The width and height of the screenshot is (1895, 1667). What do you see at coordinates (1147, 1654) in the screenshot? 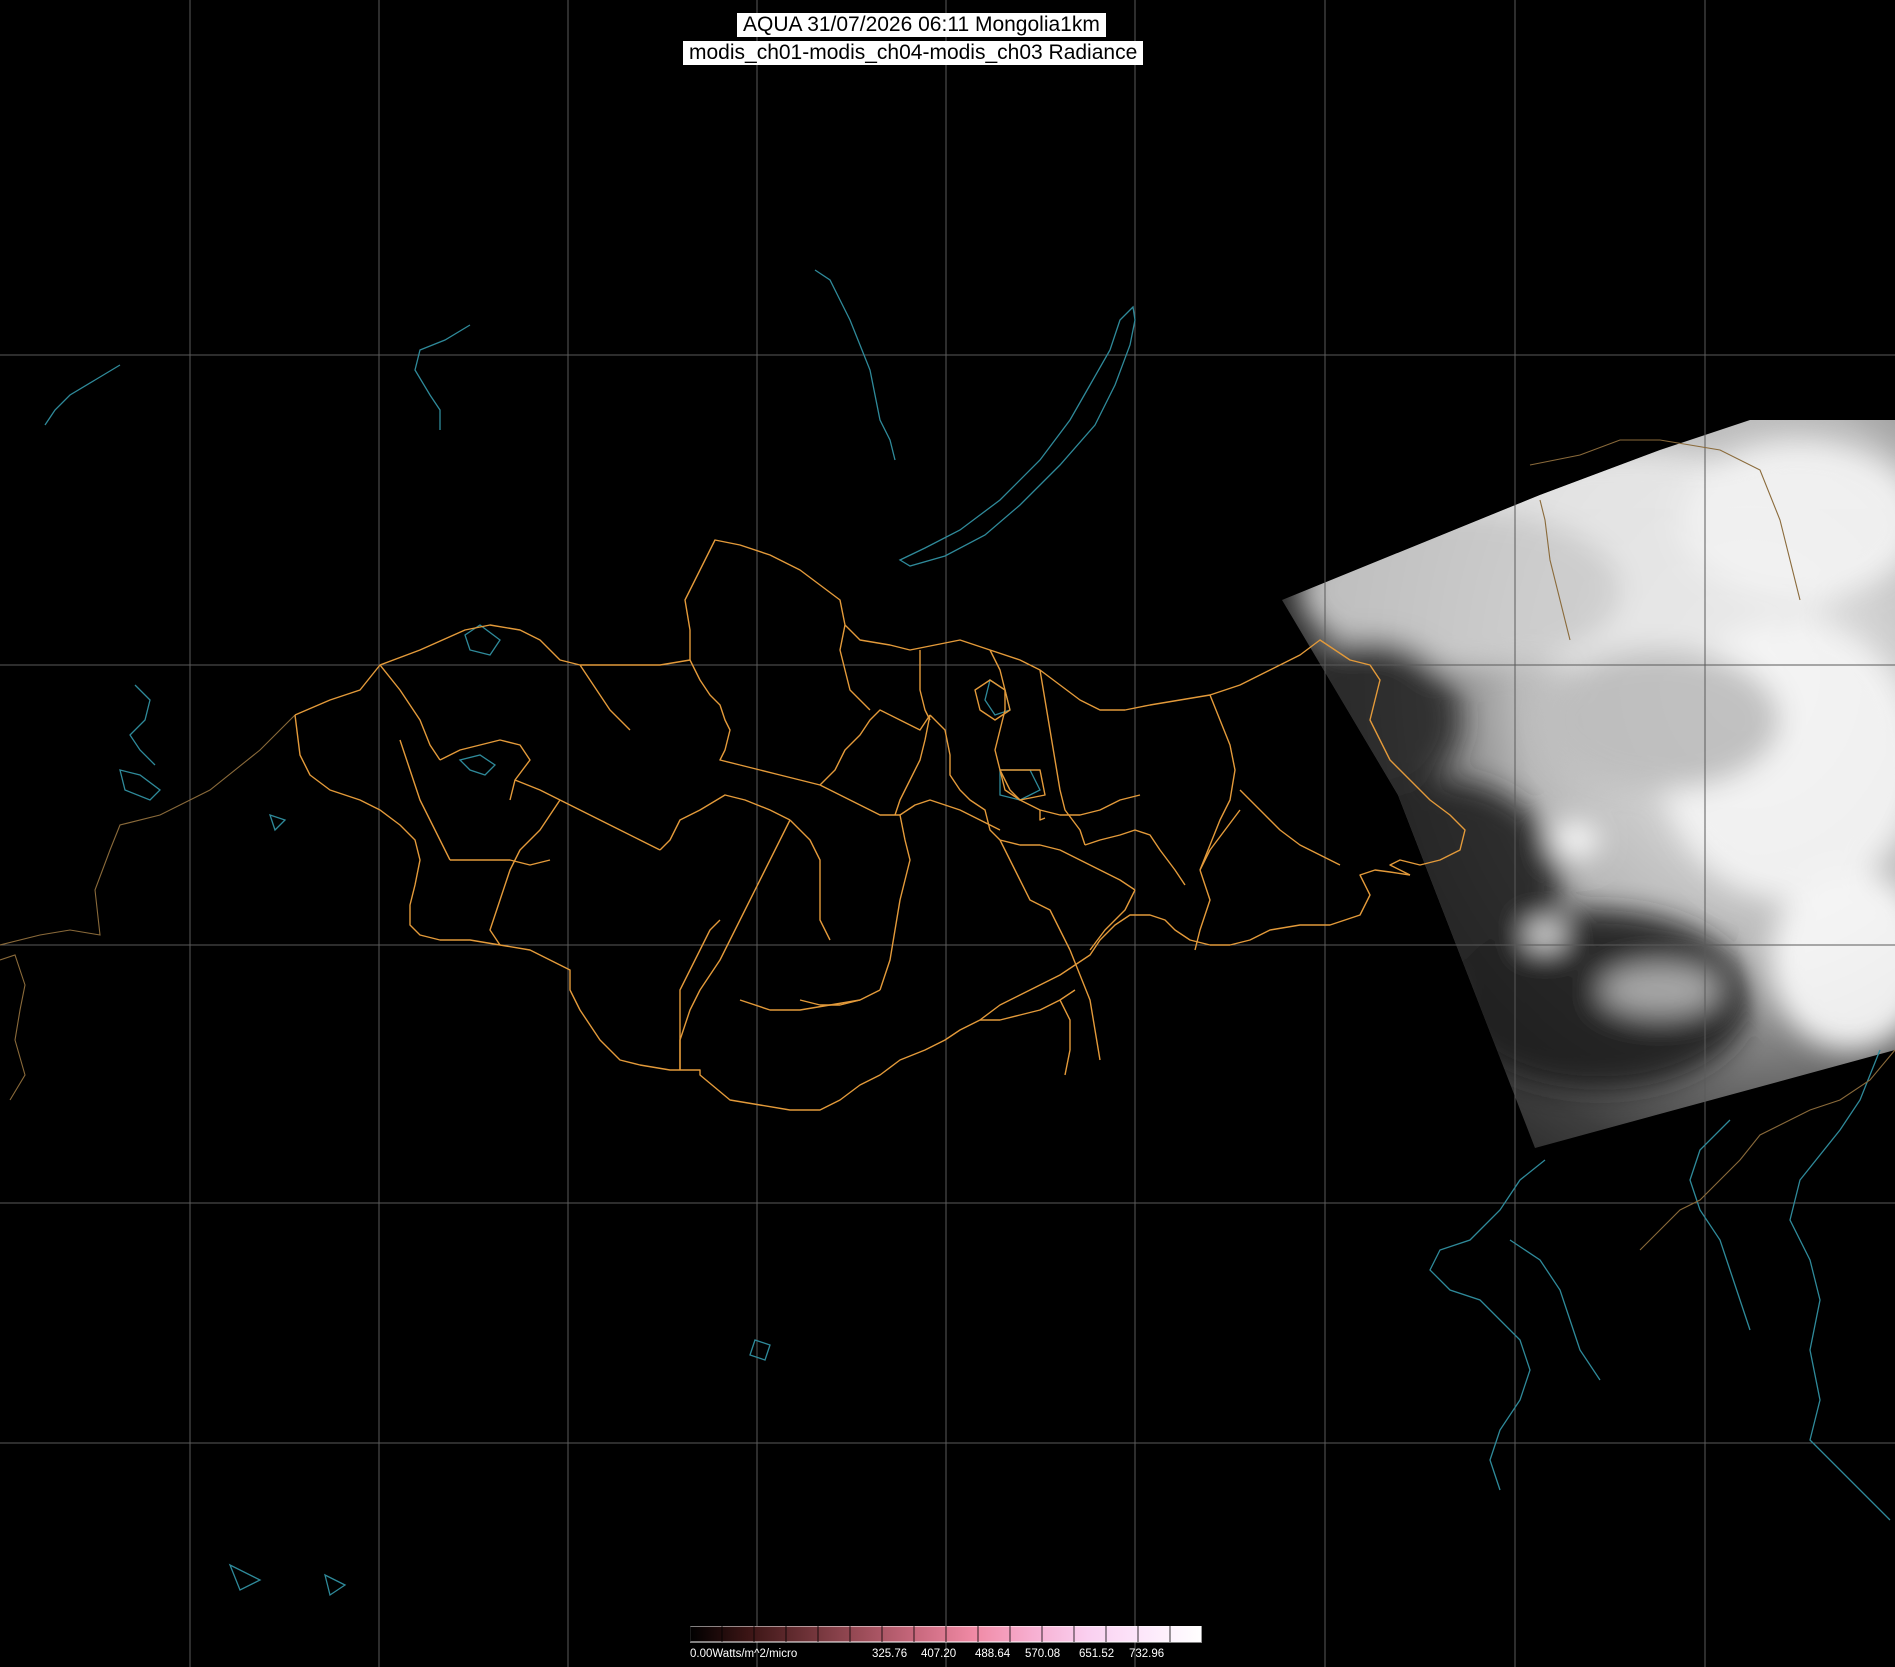
I see `colorbar-tick-label: 732.96` at bounding box center [1147, 1654].